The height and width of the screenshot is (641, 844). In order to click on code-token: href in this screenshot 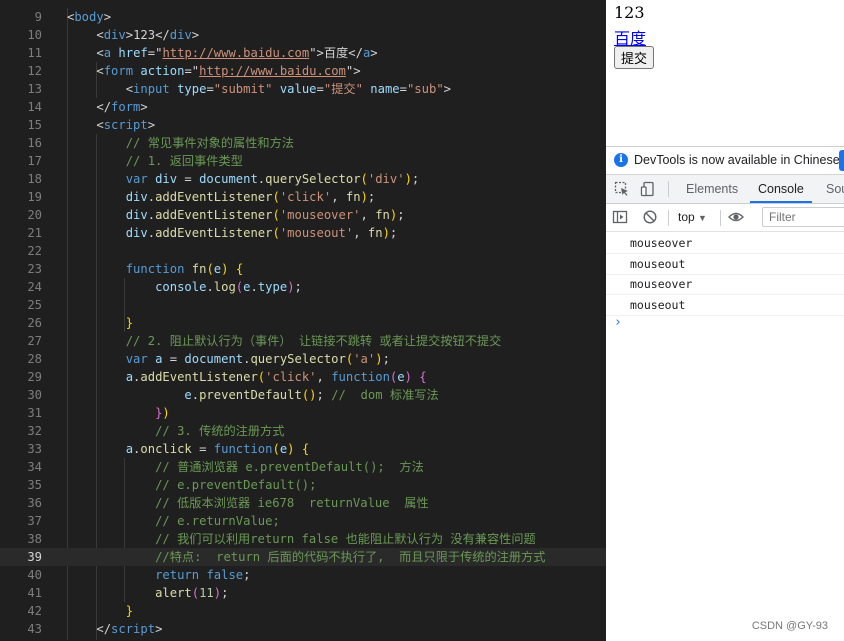, I will do `click(133, 53)`.